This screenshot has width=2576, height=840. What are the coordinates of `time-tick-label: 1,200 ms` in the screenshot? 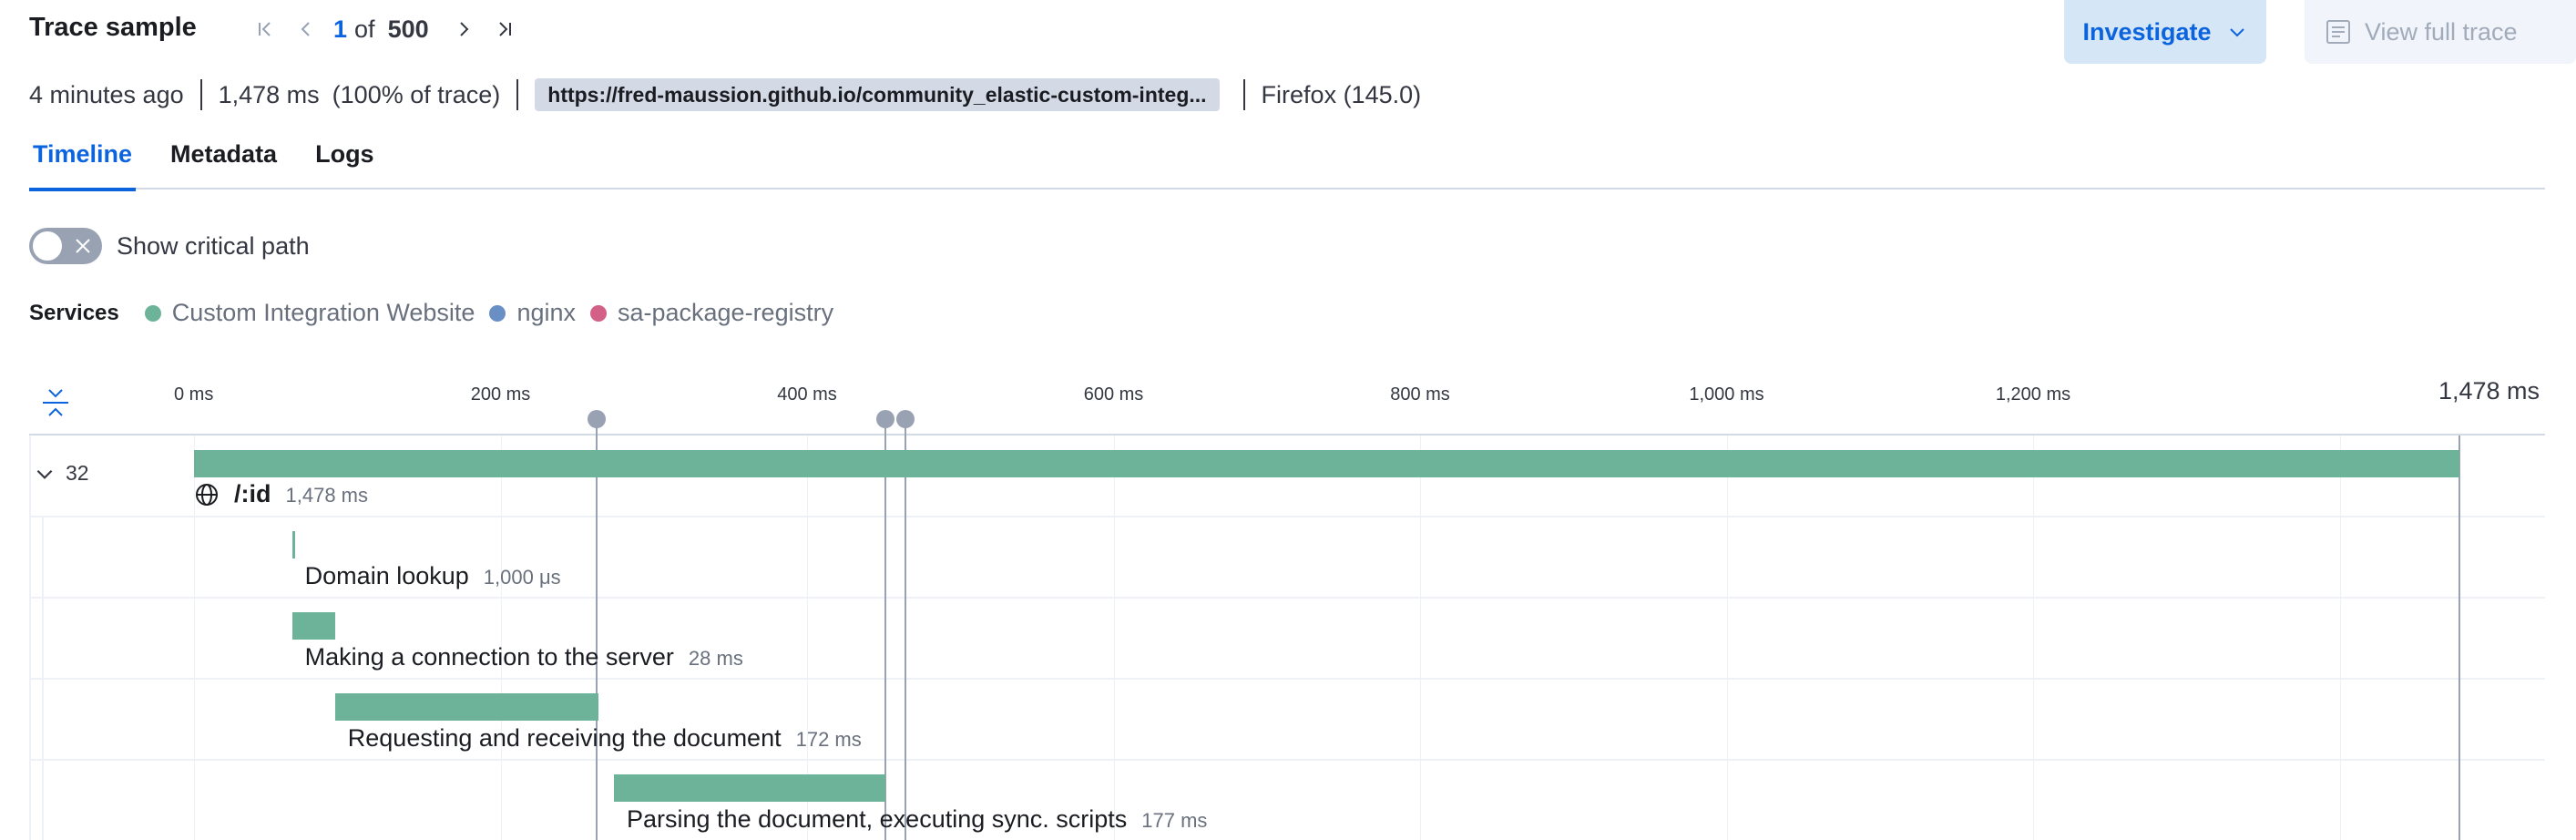 It's located at (2033, 394).